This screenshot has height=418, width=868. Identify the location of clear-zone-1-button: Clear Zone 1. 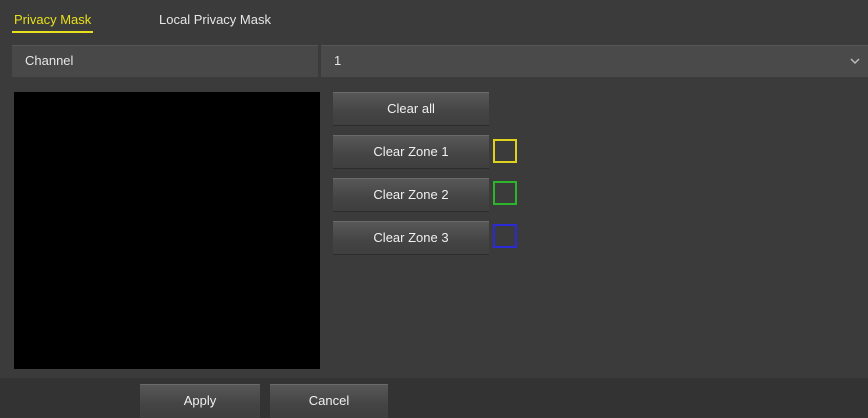
(411, 151).